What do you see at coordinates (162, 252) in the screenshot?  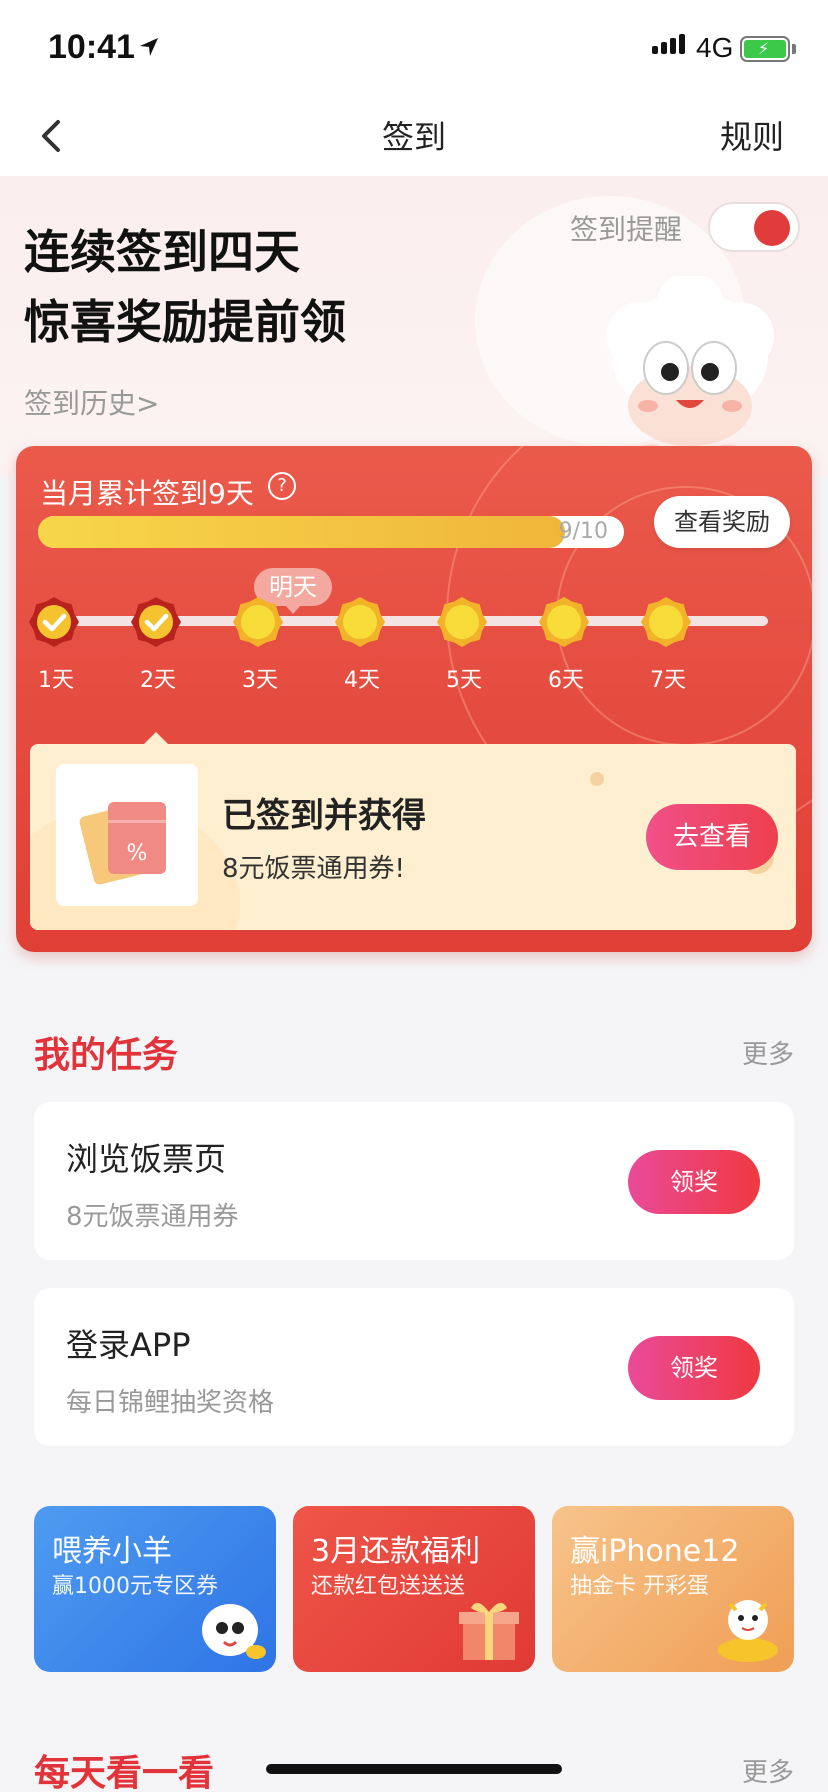 I see `hero-title-line1: 连续签到四天` at bounding box center [162, 252].